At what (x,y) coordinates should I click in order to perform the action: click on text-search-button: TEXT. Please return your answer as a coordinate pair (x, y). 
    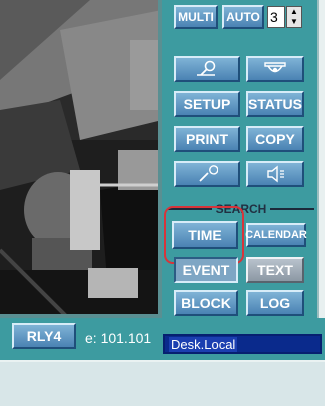
    Looking at the image, I should click on (275, 270).